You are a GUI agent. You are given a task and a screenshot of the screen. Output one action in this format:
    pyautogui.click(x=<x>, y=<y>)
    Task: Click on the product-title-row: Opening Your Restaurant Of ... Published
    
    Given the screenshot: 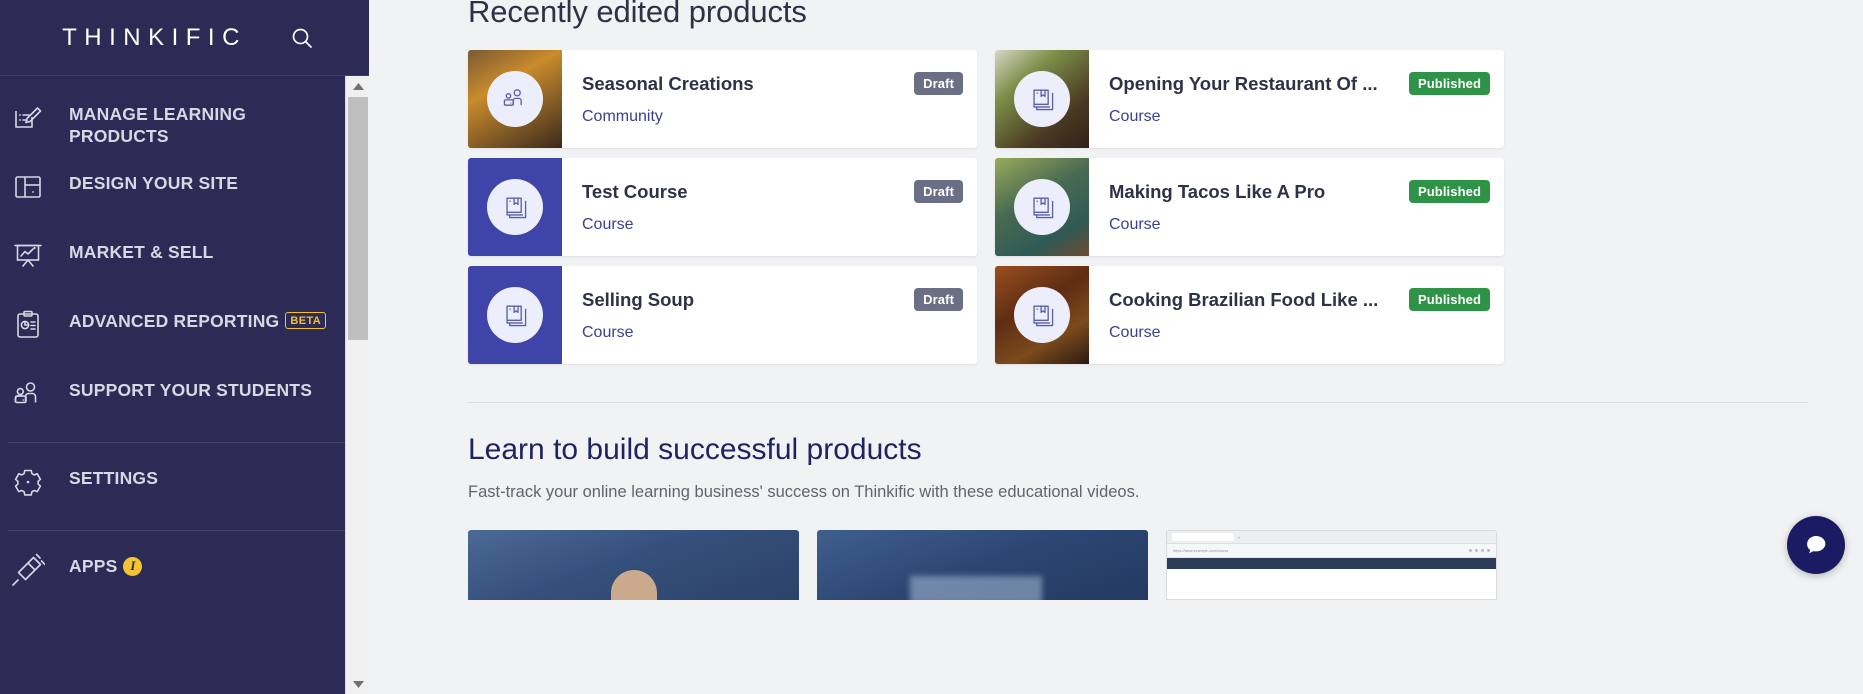 What is the action you would take?
    pyautogui.click(x=1299, y=83)
    